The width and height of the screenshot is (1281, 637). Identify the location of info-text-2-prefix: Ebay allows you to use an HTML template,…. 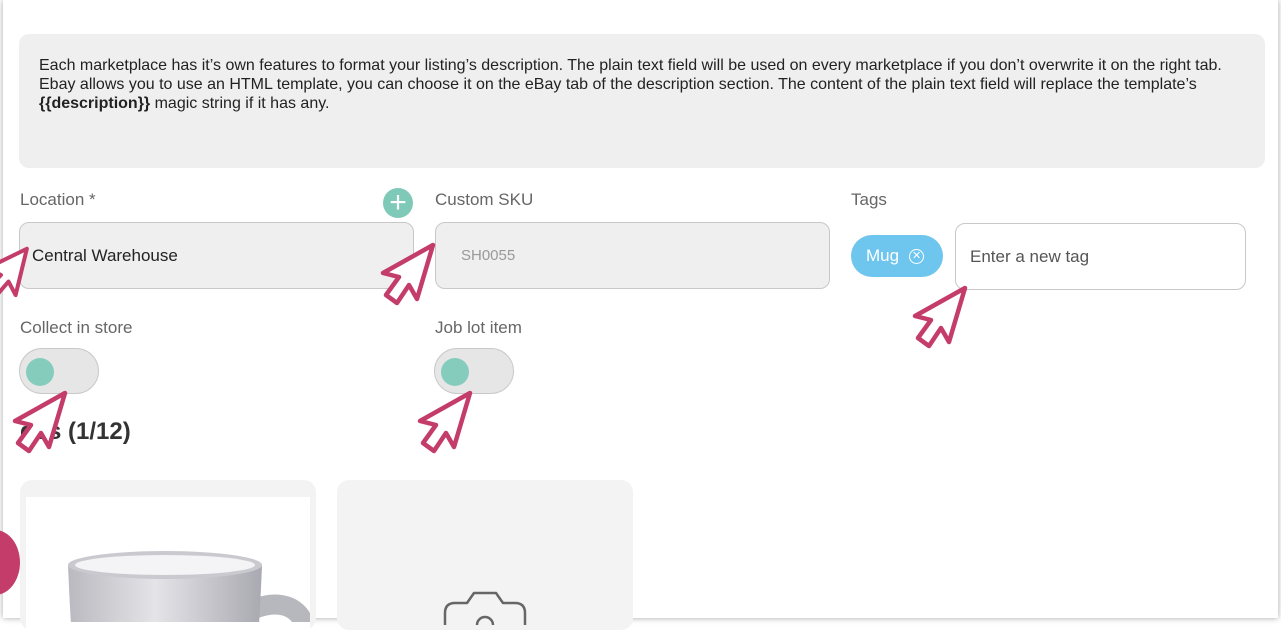
(618, 84).